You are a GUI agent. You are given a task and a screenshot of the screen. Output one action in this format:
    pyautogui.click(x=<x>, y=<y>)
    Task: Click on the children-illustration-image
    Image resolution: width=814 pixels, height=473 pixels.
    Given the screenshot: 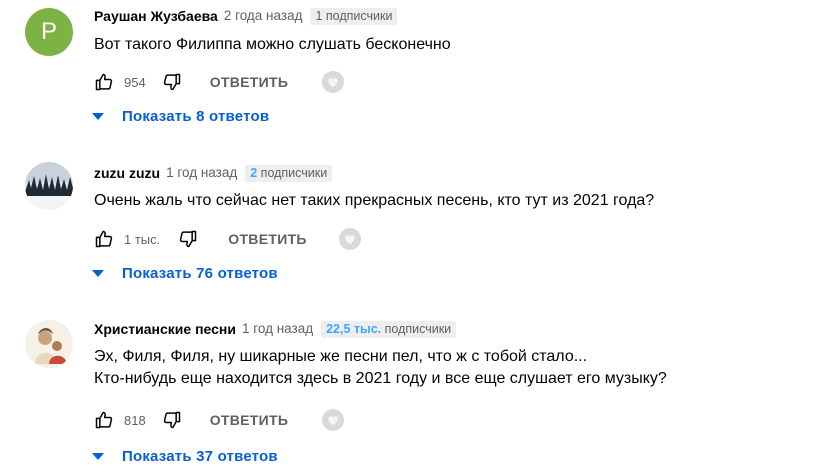 What is the action you would take?
    pyautogui.click(x=49, y=344)
    